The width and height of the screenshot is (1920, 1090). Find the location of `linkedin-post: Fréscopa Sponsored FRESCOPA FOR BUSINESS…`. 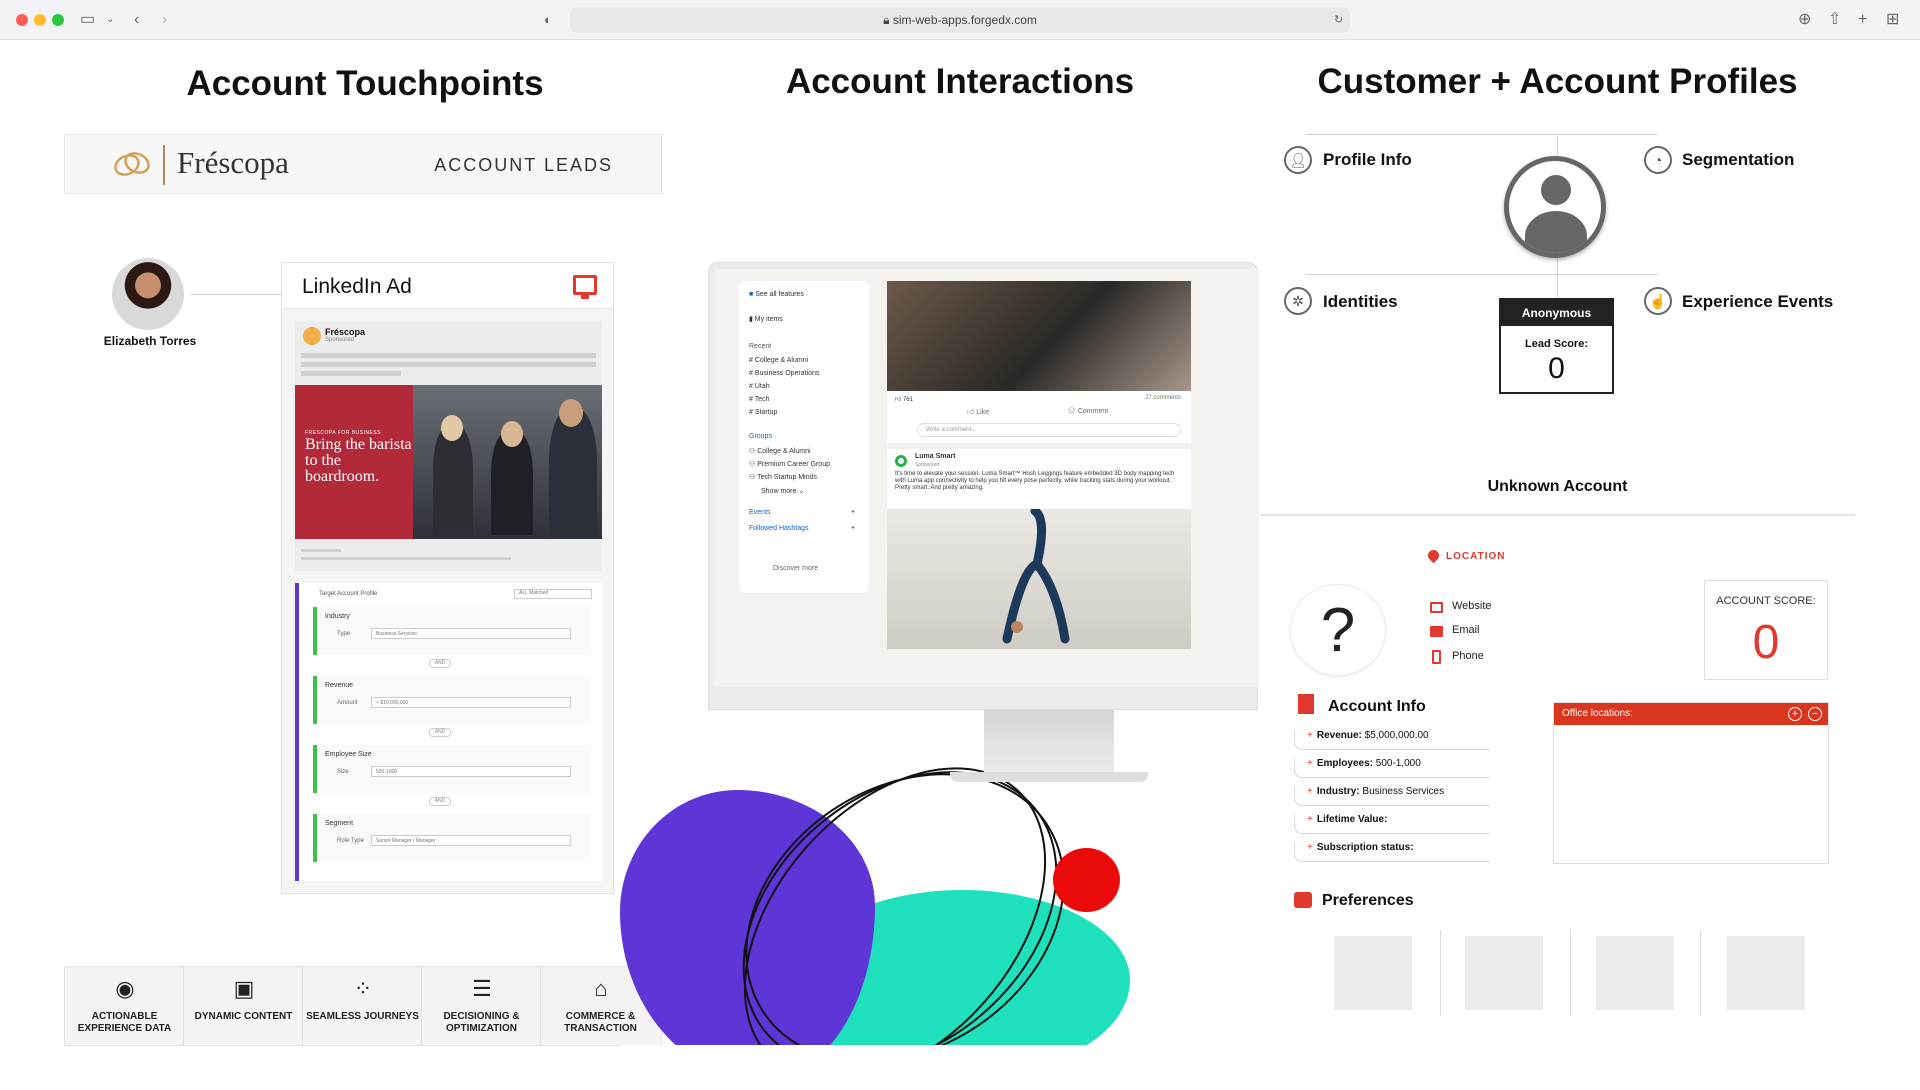

linkedin-post: Fréscopa Sponsored FRESCOPA FOR BUSINESS… is located at coordinates (448, 446).